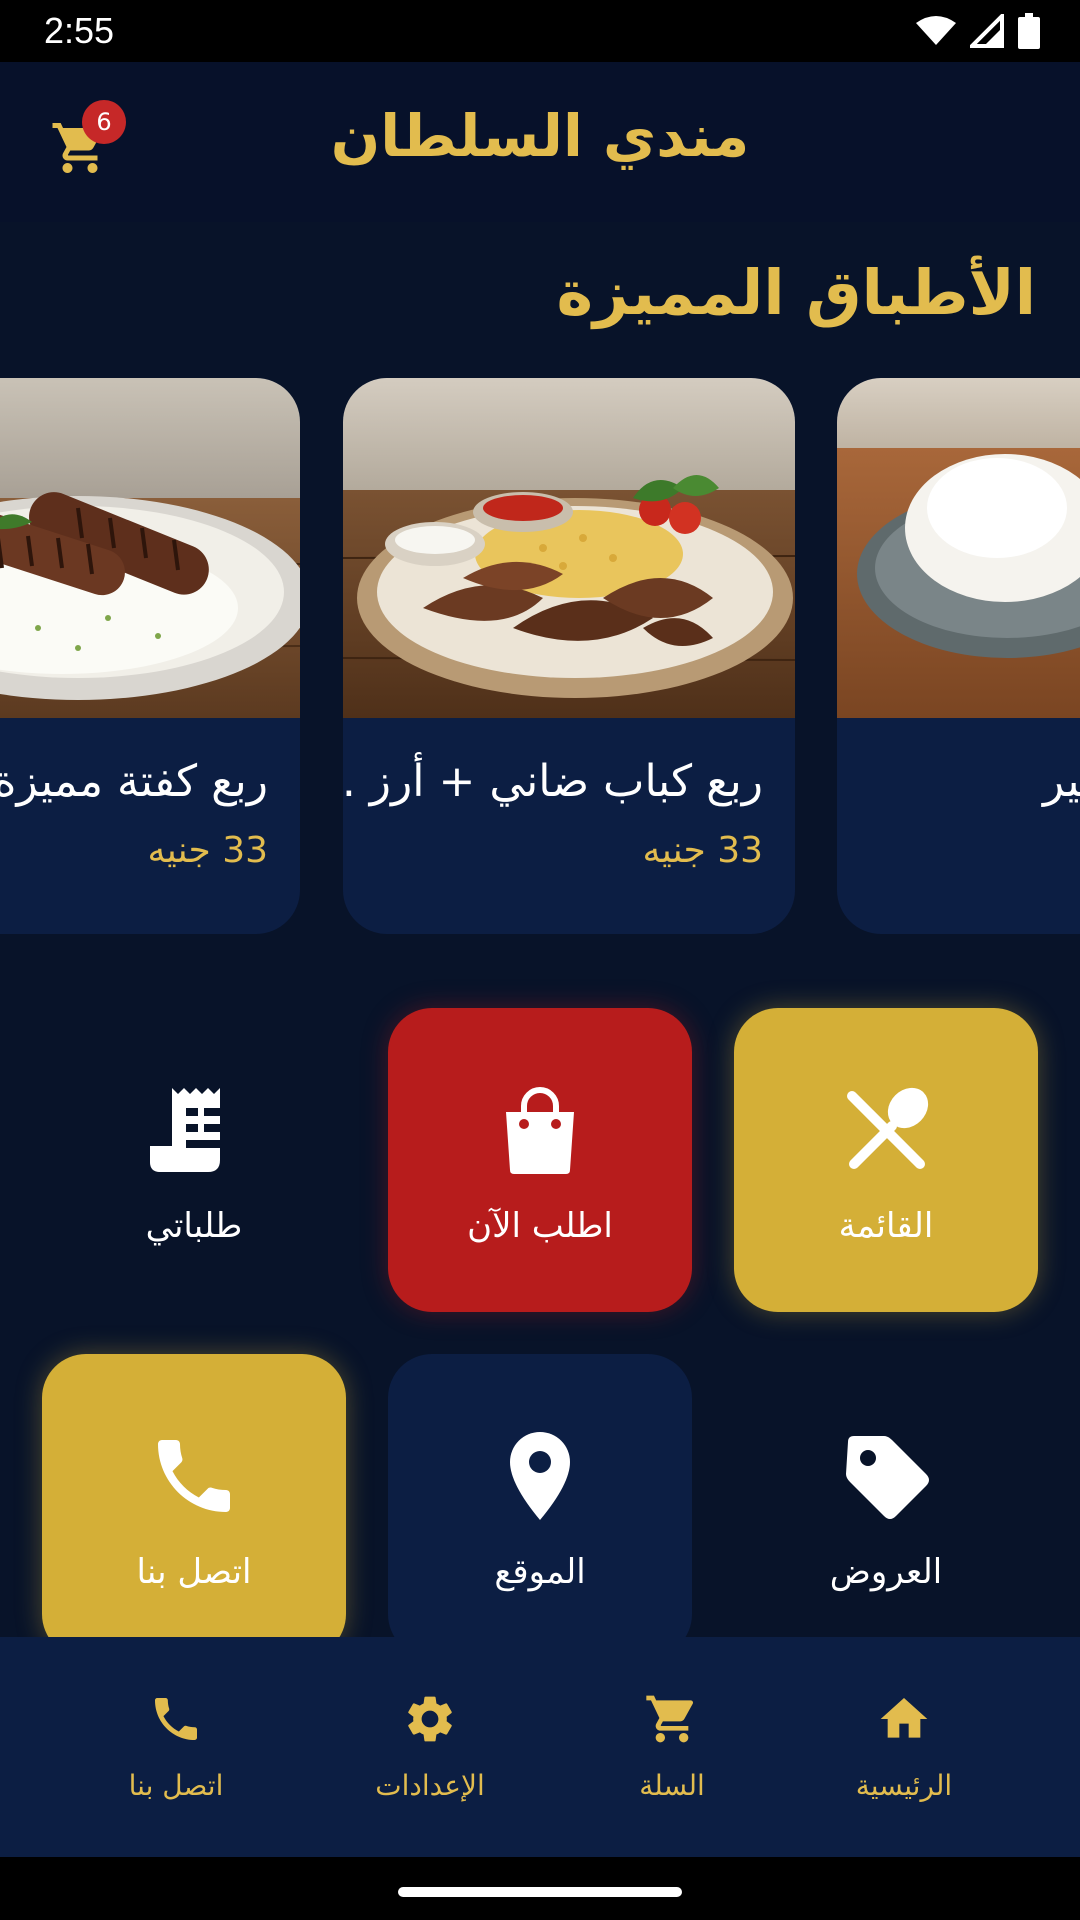 The width and height of the screenshot is (1080, 1920). Describe the element at coordinates (540, 136) in the screenshot. I see `app-title: مندي السلطان` at that location.